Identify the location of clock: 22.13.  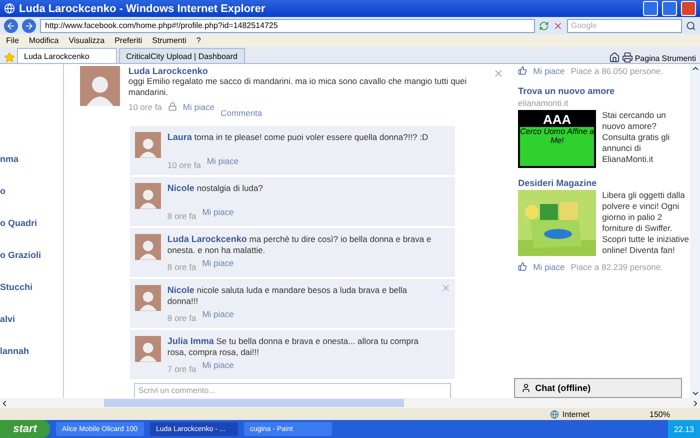
(684, 429).